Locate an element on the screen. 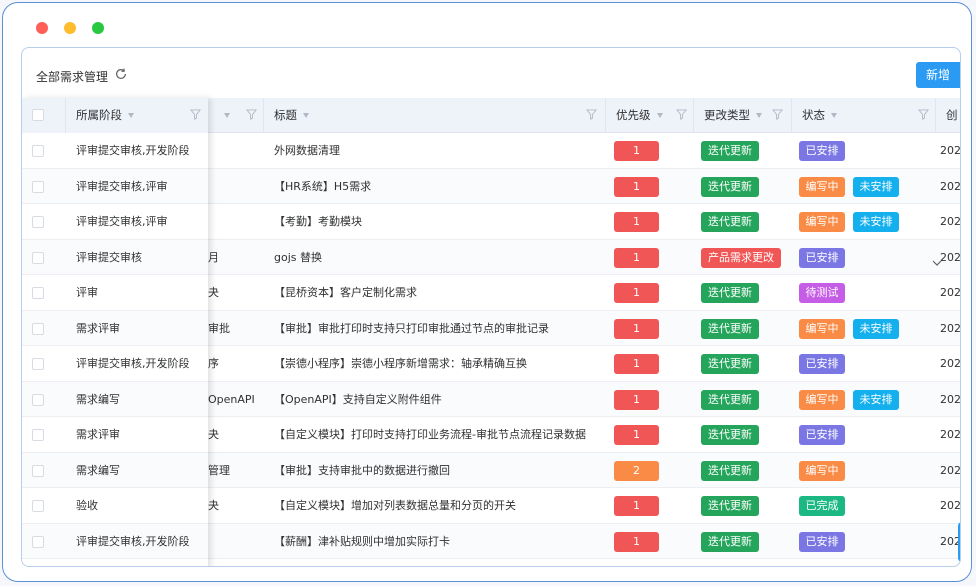  refresh-icon is located at coordinates (121, 74).